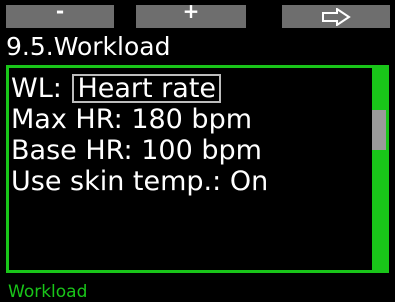  I want to click on softkey-bar: - +, so click(198, 14).